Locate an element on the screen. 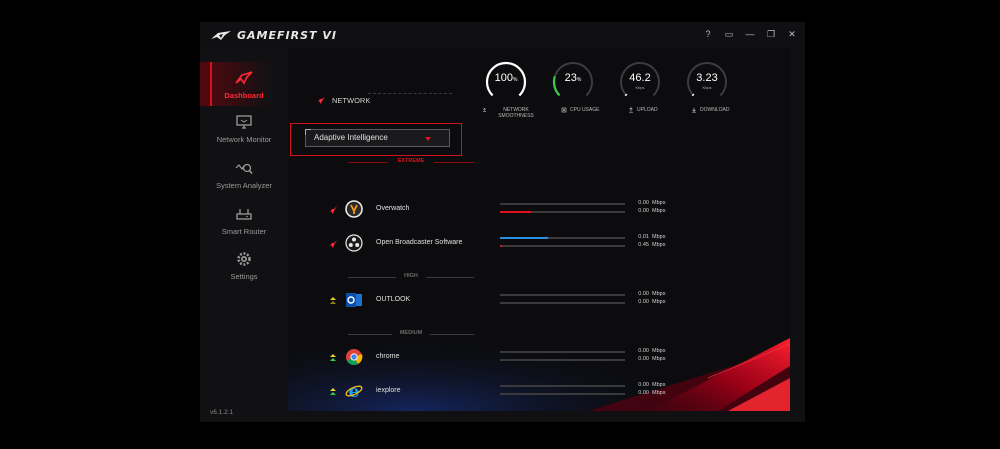 Image resolution: width=1000 pixels, height=449 pixels. upload-bar-fill is located at coordinates (524, 238).